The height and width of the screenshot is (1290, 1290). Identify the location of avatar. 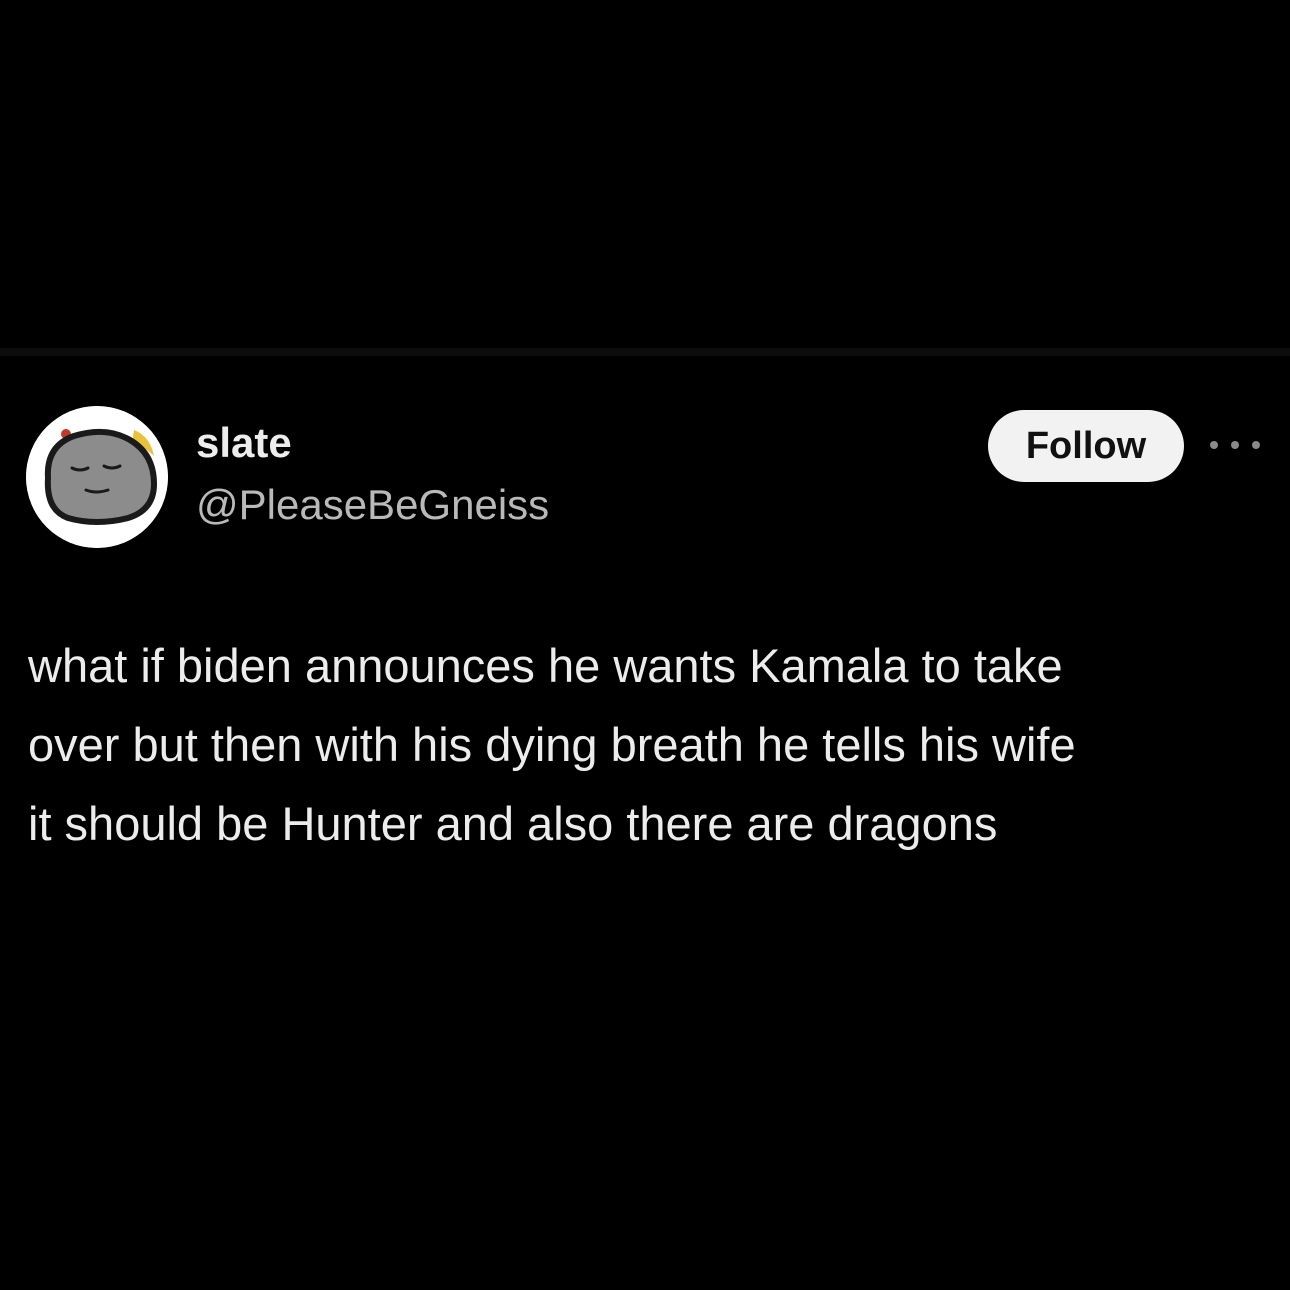
(97, 477).